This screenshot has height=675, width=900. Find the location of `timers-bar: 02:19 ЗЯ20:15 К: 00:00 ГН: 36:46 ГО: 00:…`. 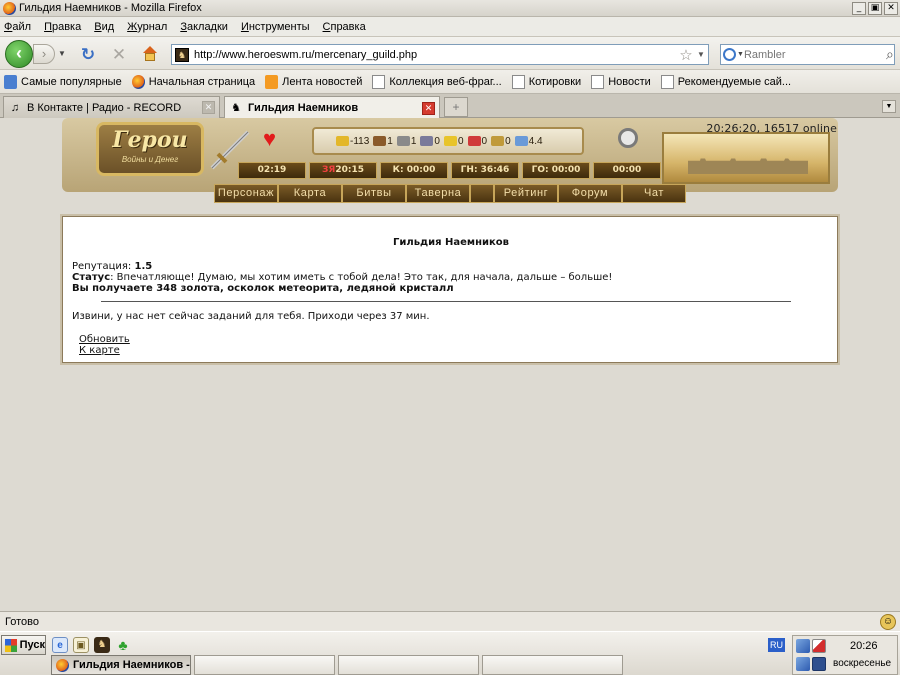

timers-bar: 02:19 ЗЯ20:15 К: 00:00 ГН: 36:46 ГО: 00:… is located at coordinates (451, 170).